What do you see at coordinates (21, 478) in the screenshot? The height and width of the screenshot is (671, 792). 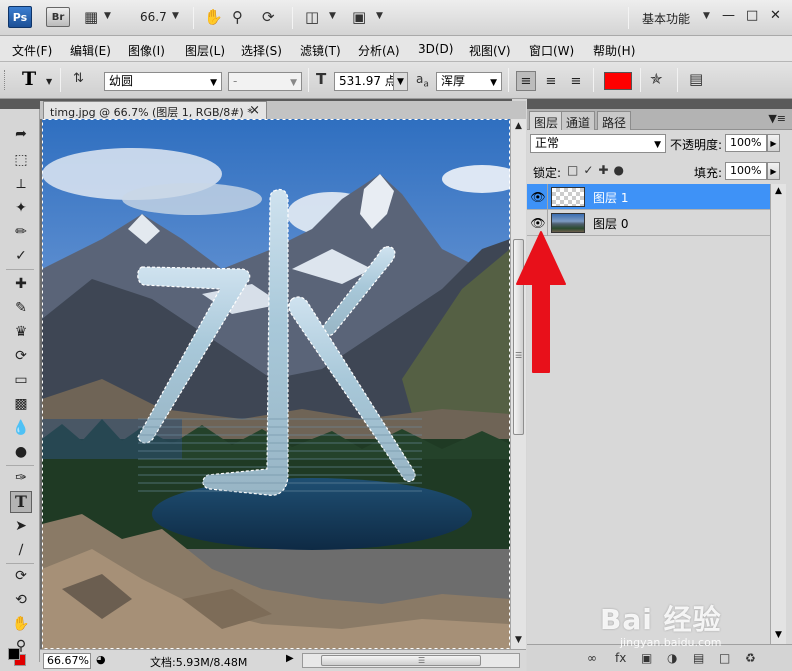 I see `pen-tool-icon: ✑` at bounding box center [21, 478].